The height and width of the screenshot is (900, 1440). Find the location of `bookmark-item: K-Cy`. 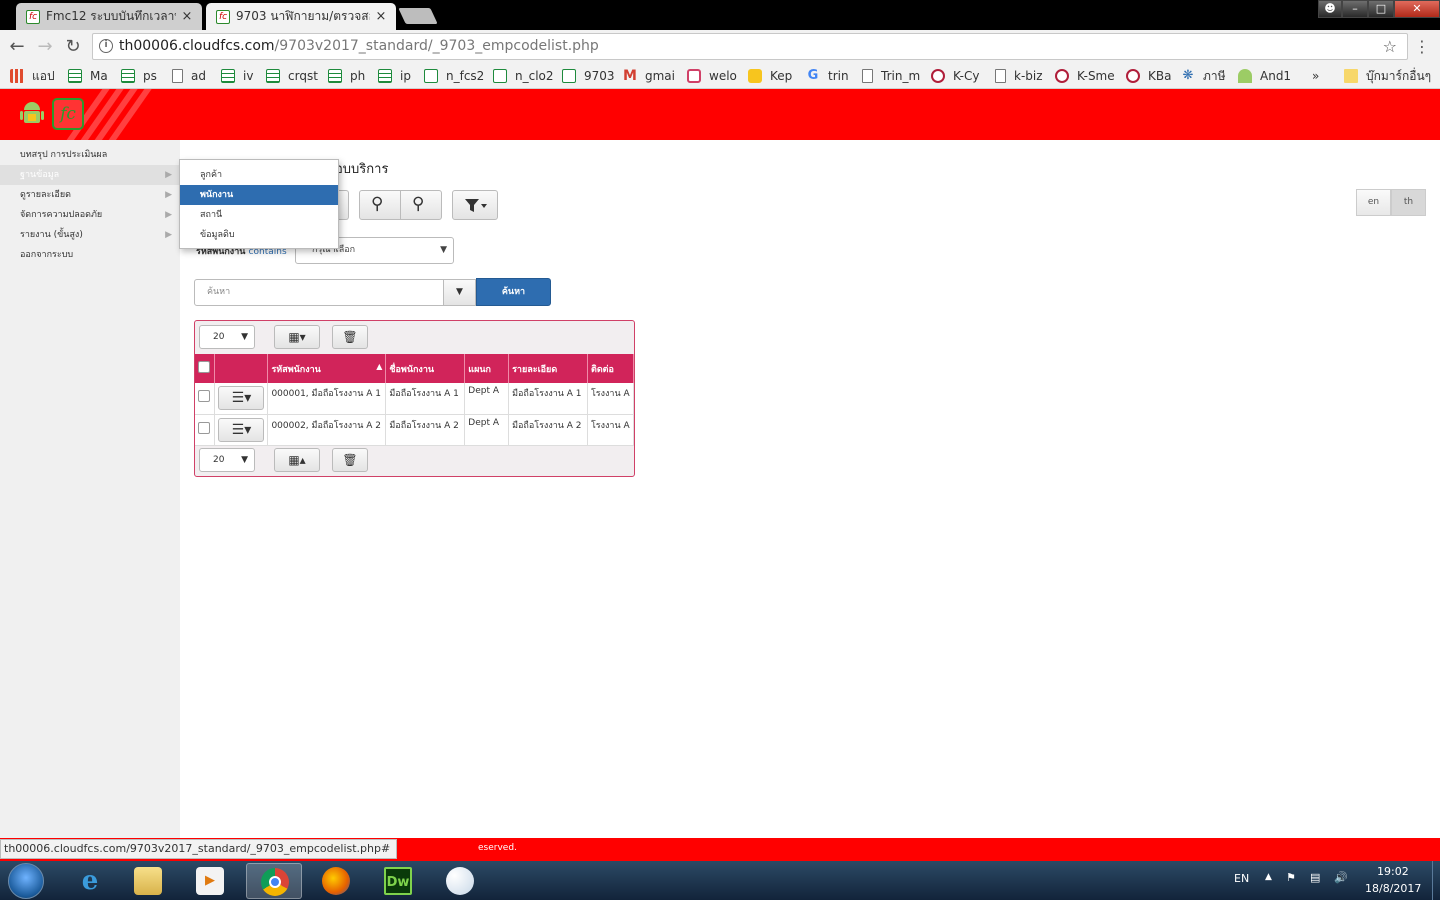

bookmark-item: K-Cy is located at coordinates (955, 76).